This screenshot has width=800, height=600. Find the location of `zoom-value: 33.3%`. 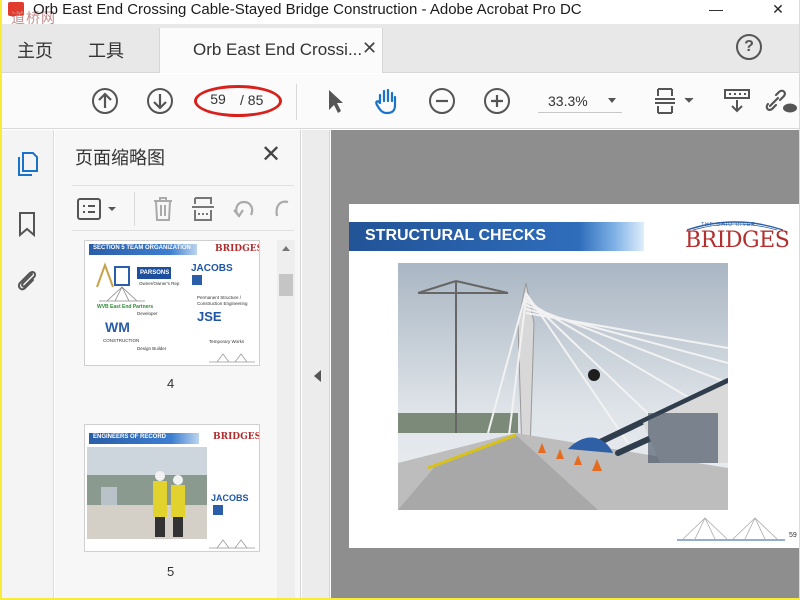

zoom-value: 33.3% is located at coordinates (568, 101).